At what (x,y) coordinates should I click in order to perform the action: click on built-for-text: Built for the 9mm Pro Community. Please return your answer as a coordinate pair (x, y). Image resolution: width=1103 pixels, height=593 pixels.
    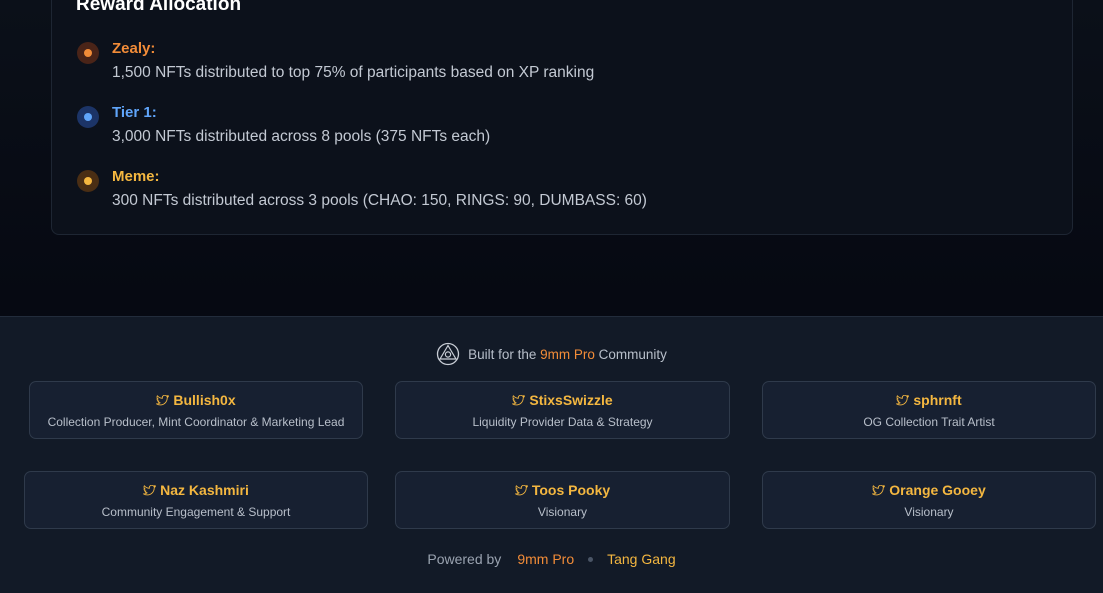
    Looking at the image, I should click on (567, 354).